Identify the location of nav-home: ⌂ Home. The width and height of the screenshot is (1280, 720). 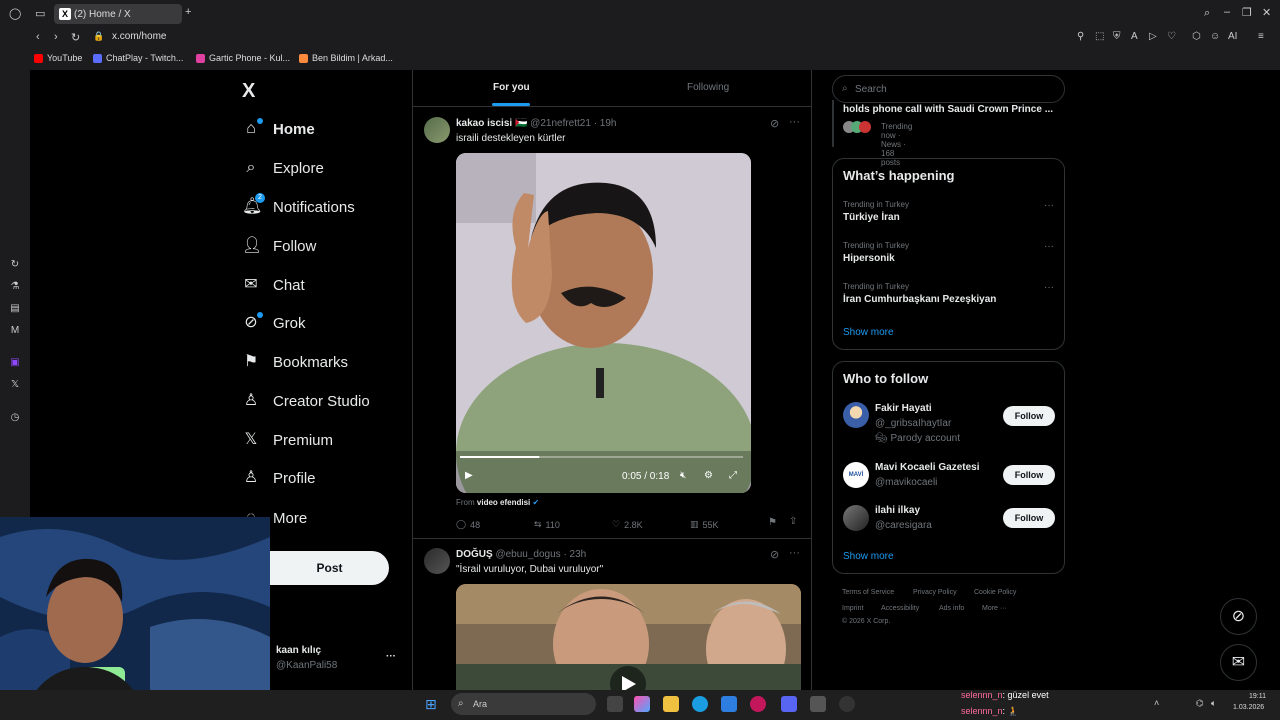
(278, 129).